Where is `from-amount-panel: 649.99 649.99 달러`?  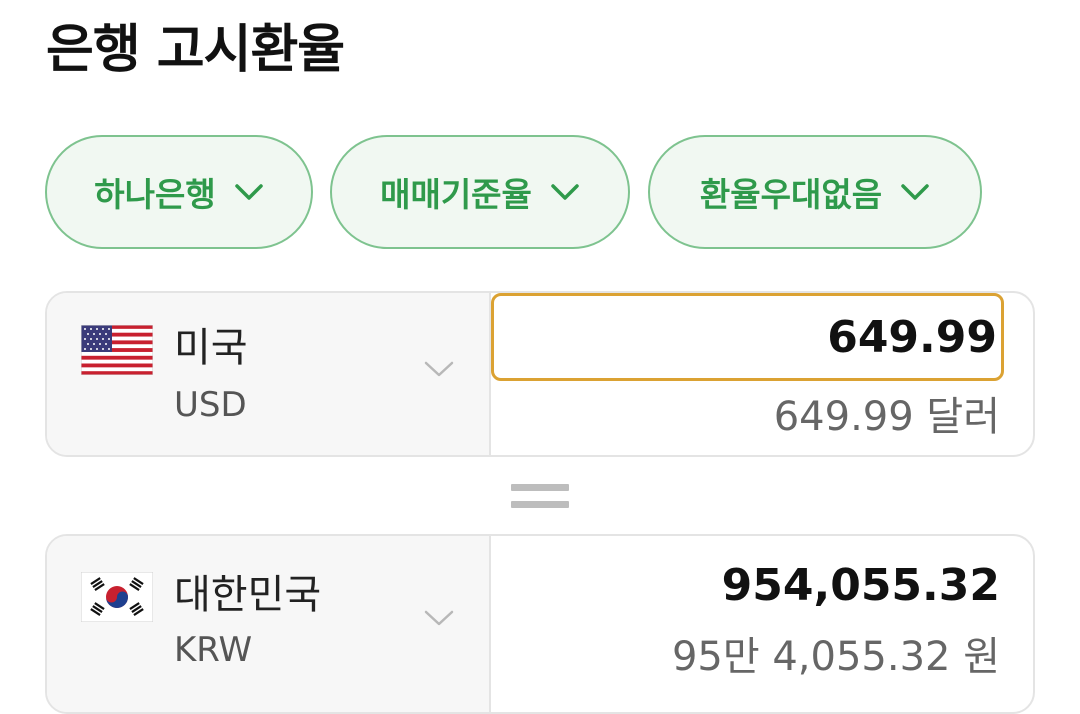
from-amount-panel: 649.99 649.99 달러 is located at coordinates (762, 374).